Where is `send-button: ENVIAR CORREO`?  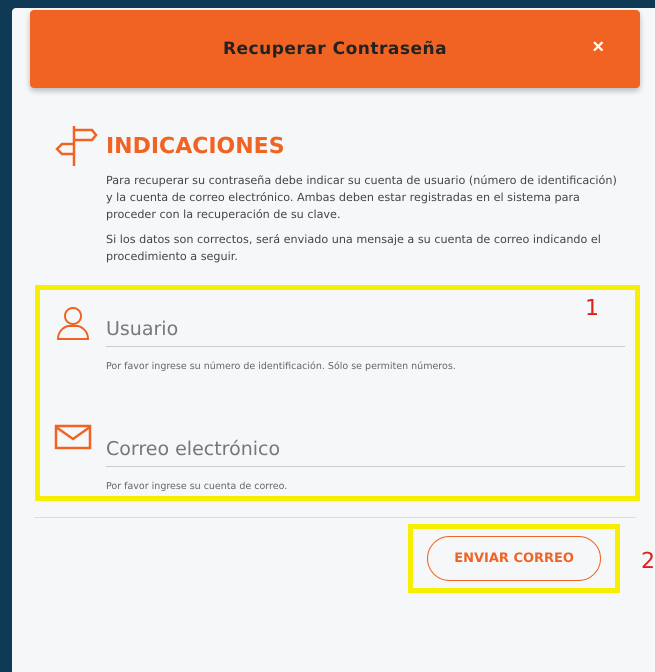 send-button: ENVIAR CORREO is located at coordinates (514, 558).